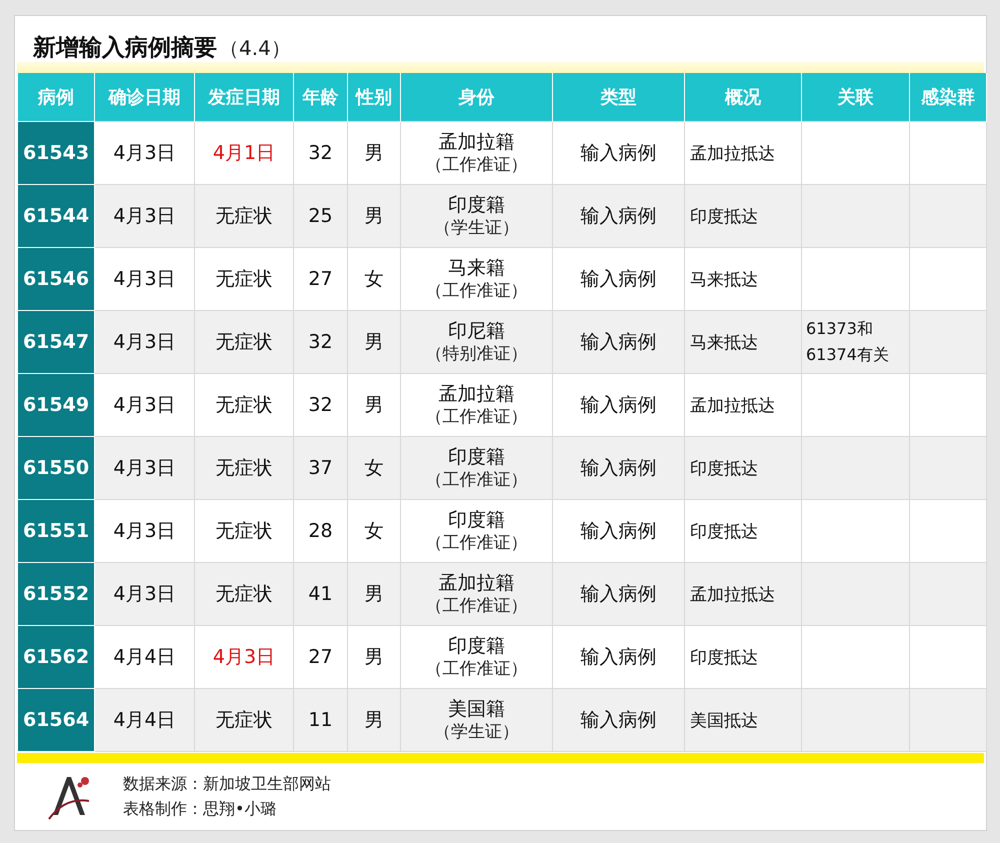 This screenshot has width=1000, height=843. I want to click on table-cell: 41, so click(321, 594).